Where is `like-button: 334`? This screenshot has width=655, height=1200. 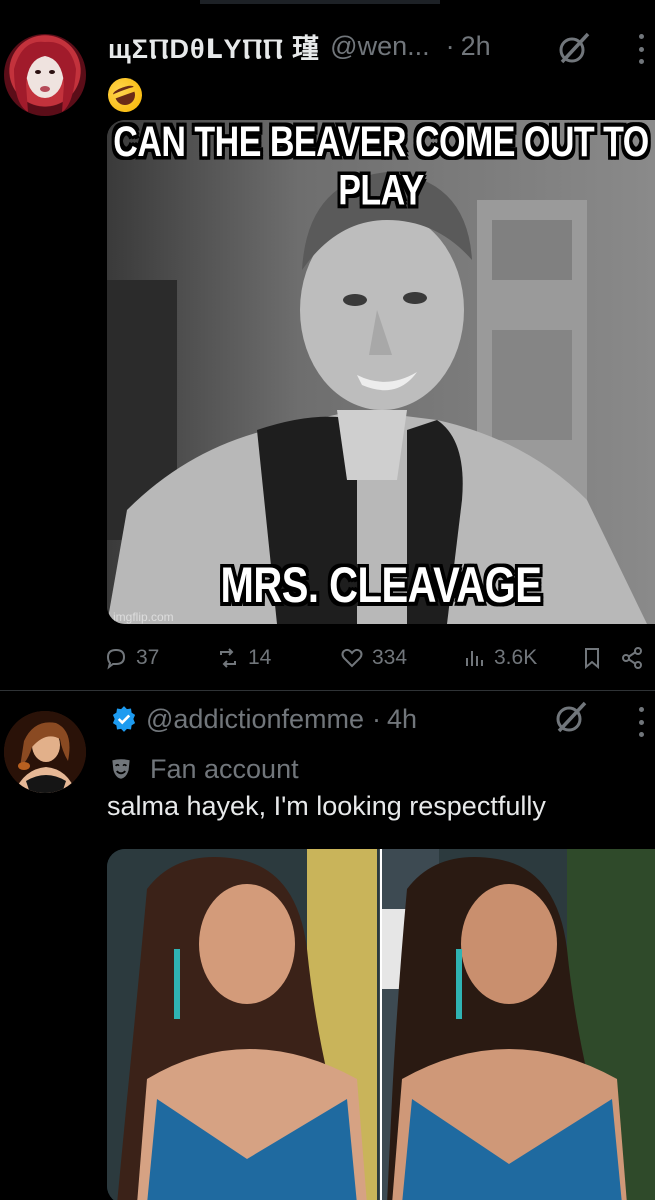 like-button: 334 is located at coordinates (373, 658).